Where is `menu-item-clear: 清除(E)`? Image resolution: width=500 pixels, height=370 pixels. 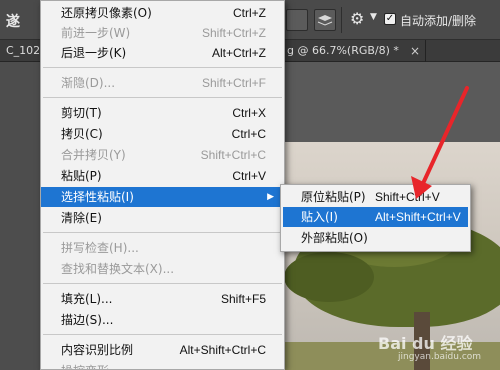
menu-item-clear: 清除(E) is located at coordinates (162, 218).